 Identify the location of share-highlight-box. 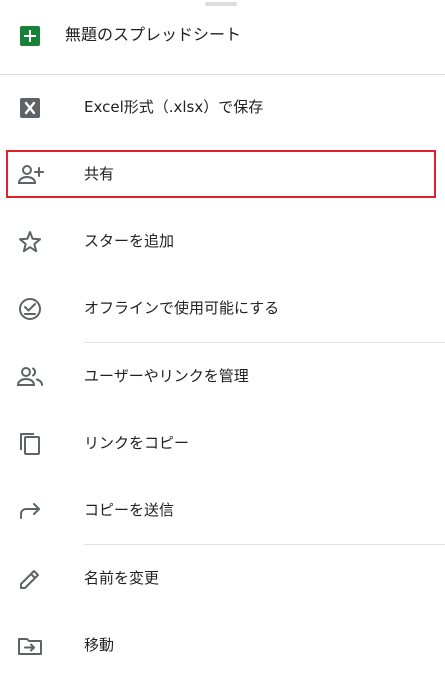
(221, 174).